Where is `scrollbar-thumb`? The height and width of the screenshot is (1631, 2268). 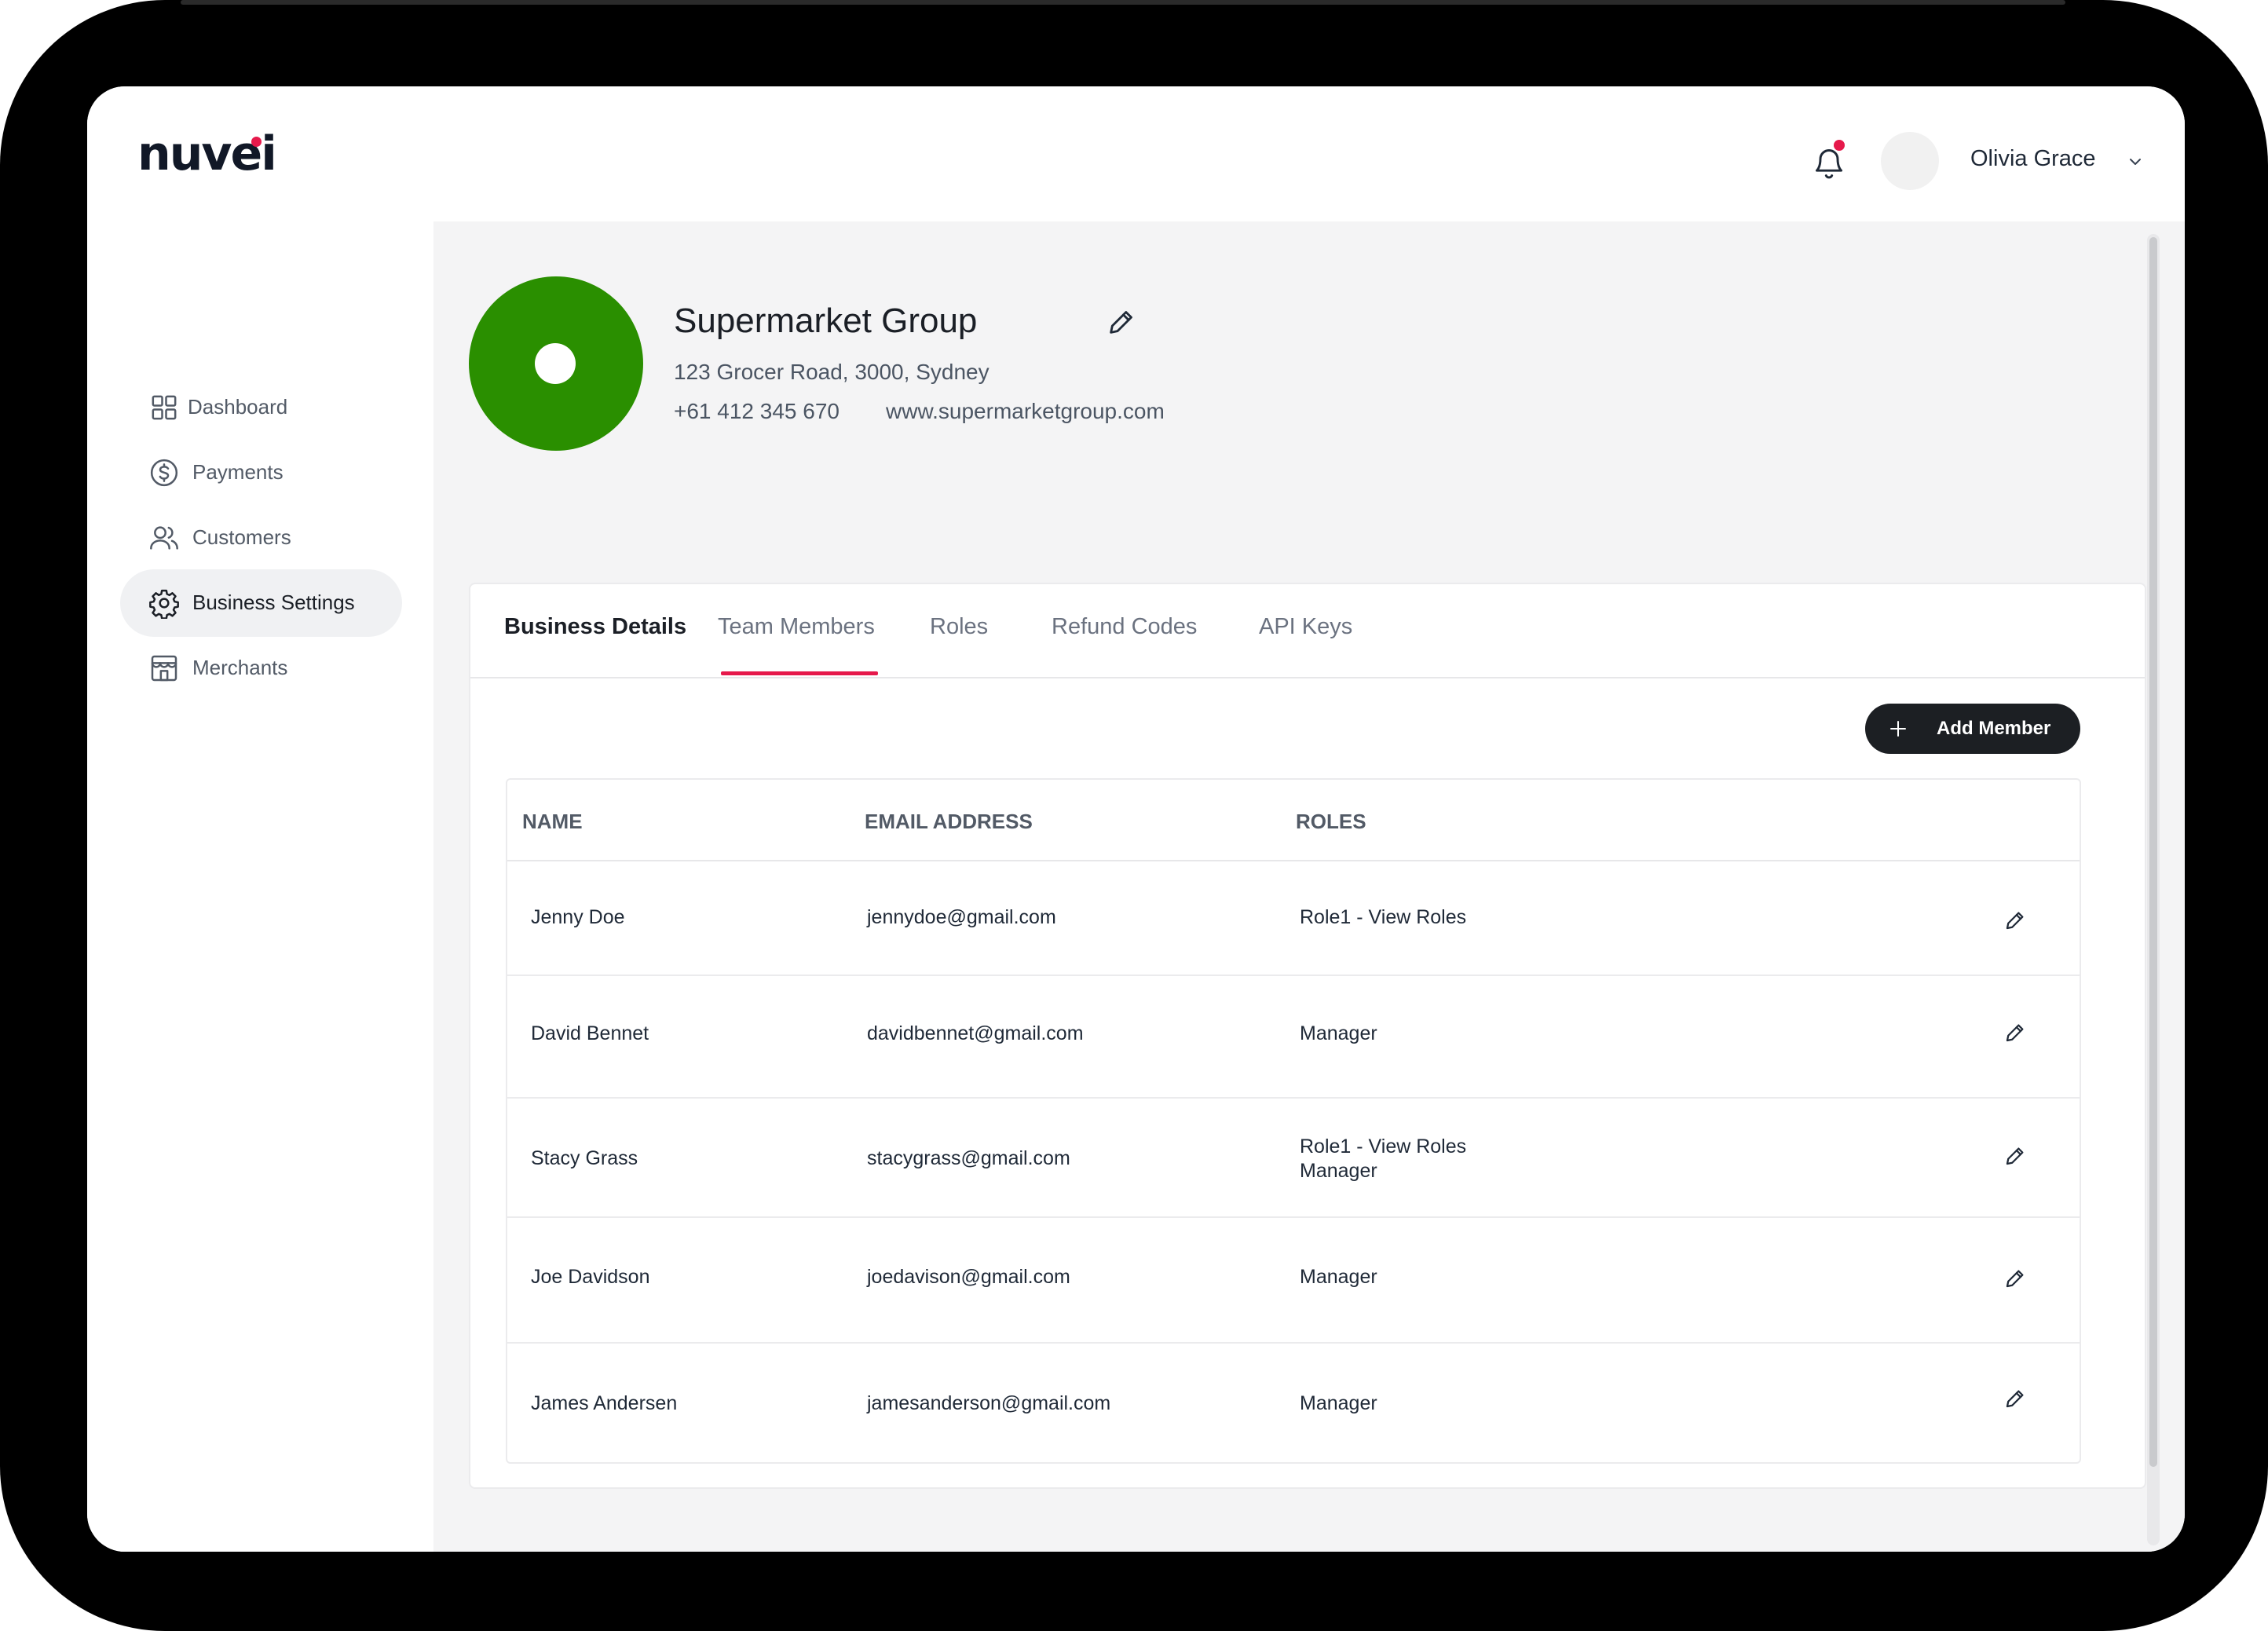 scrollbar-thumb is located at coordinates (2153, 852).